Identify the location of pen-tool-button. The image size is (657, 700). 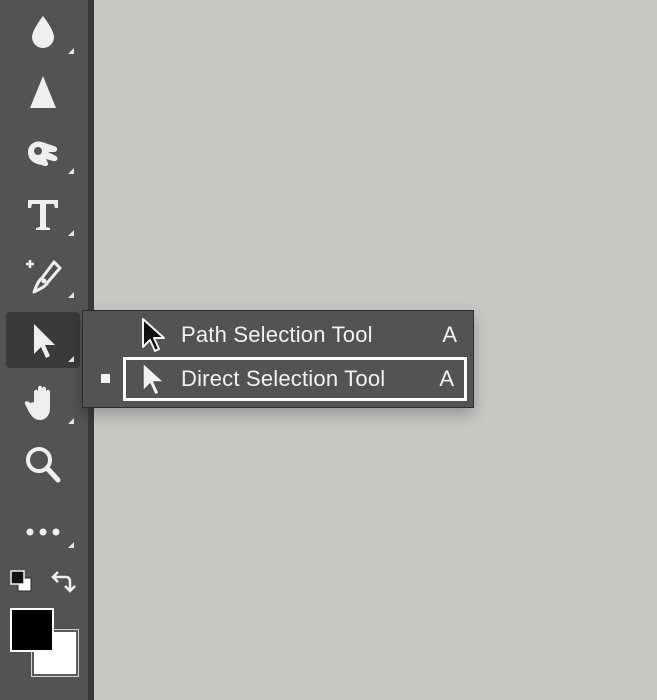
(43, 276).